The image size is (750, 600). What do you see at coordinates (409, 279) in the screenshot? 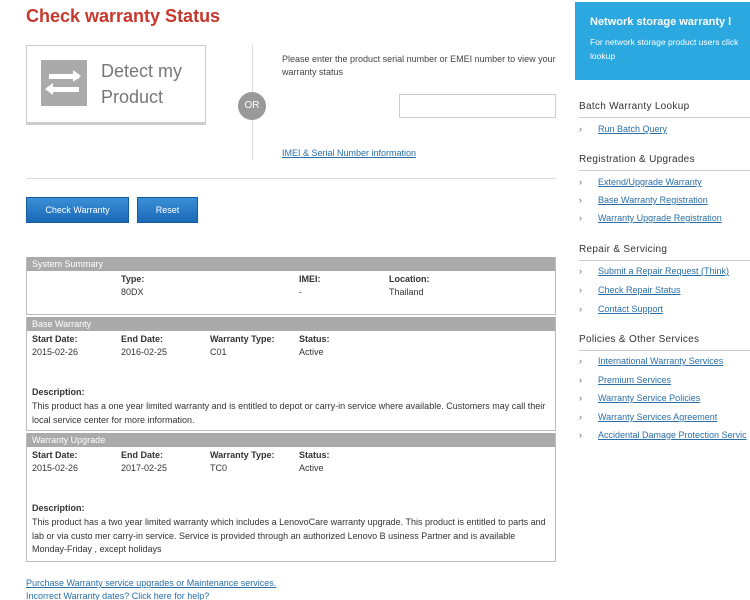
I see `location-label: Location:` at bounding box center [409, 279].